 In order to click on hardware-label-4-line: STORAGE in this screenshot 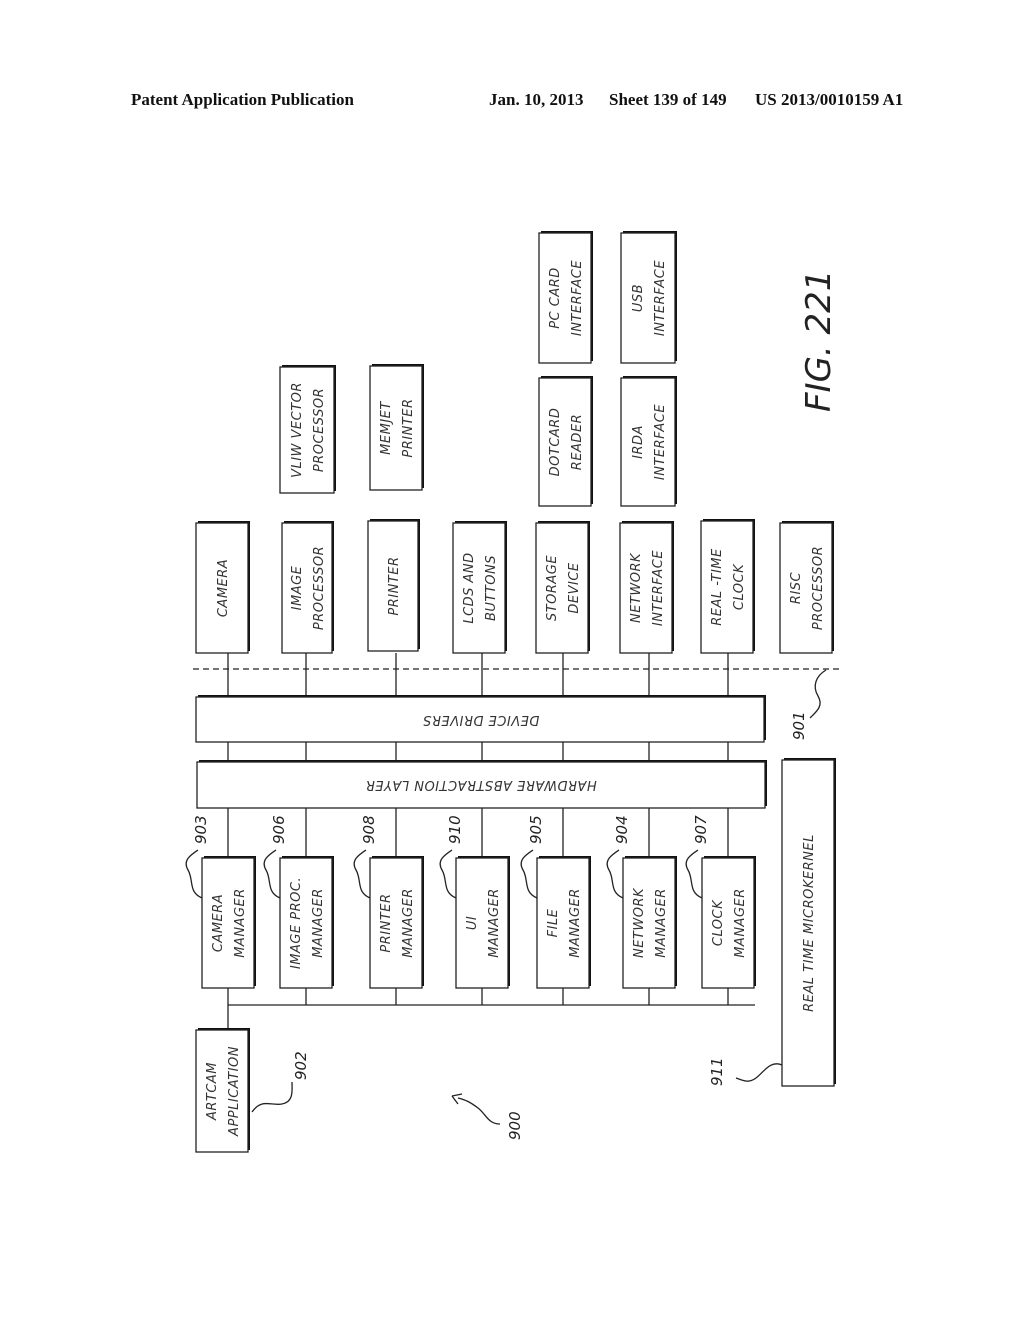, I will do `click(552, 588)`.